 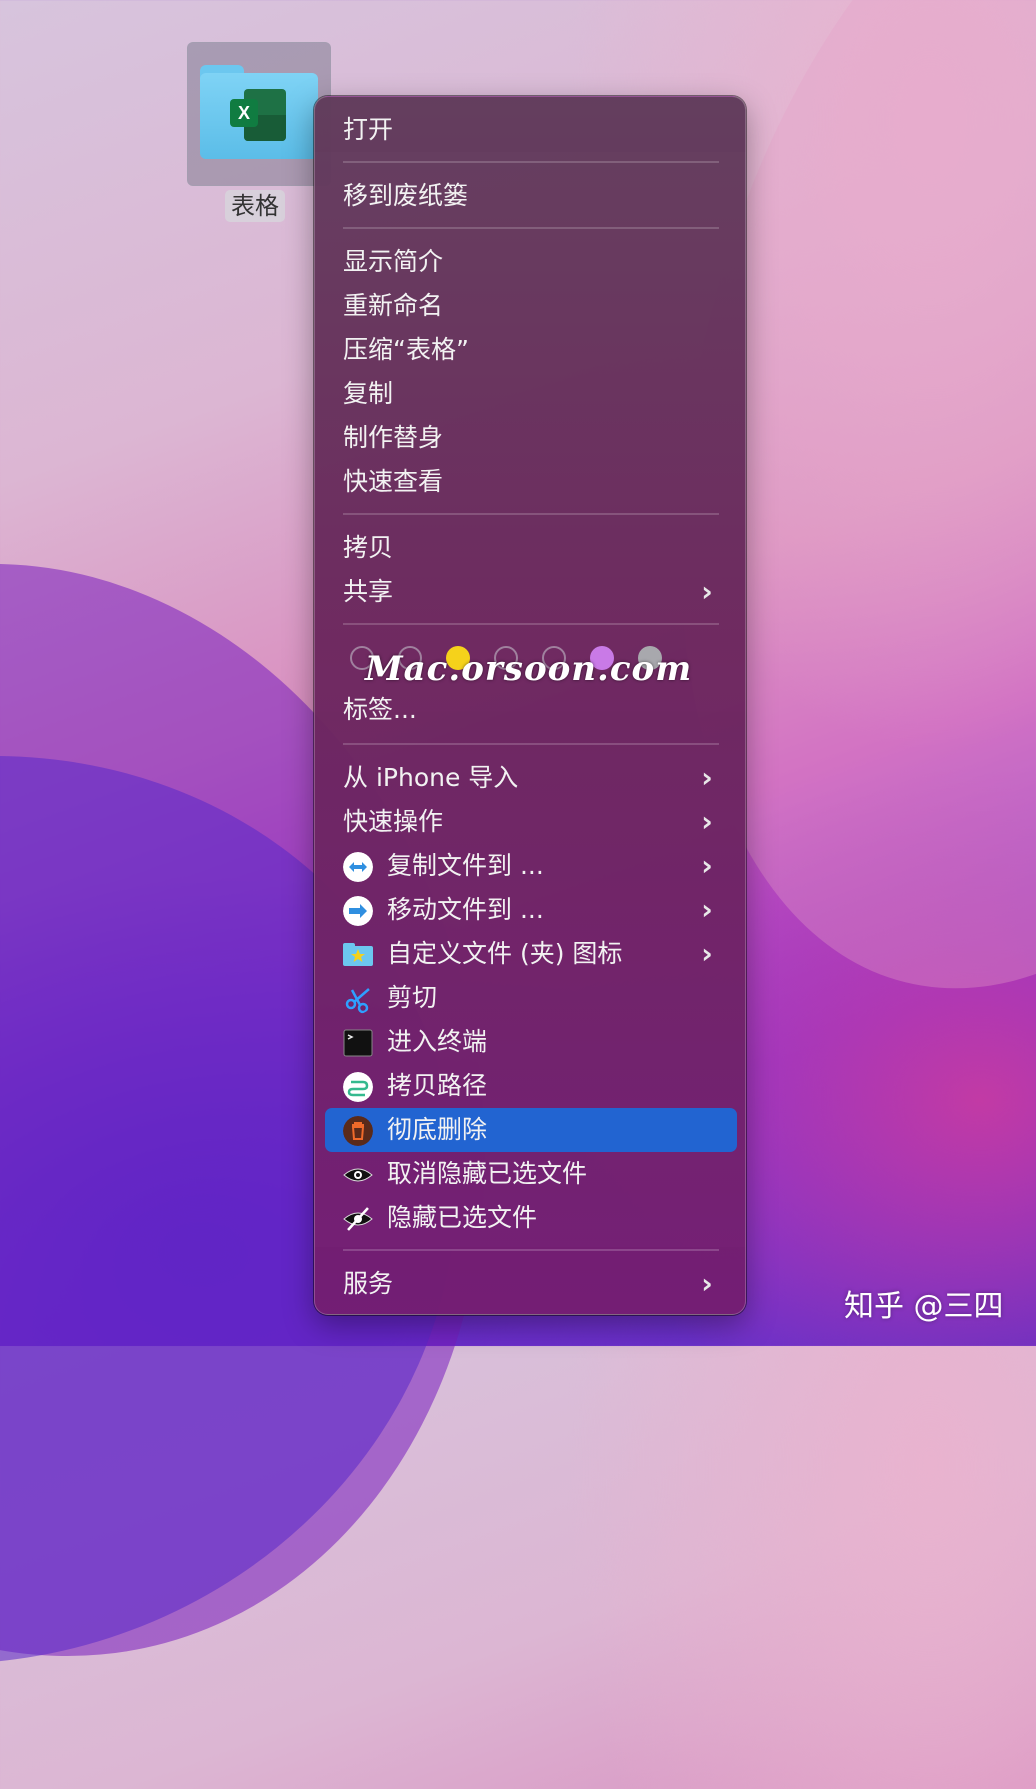 I want to click on menu-item-duplicate: 复制, so click(x=531, y=394).